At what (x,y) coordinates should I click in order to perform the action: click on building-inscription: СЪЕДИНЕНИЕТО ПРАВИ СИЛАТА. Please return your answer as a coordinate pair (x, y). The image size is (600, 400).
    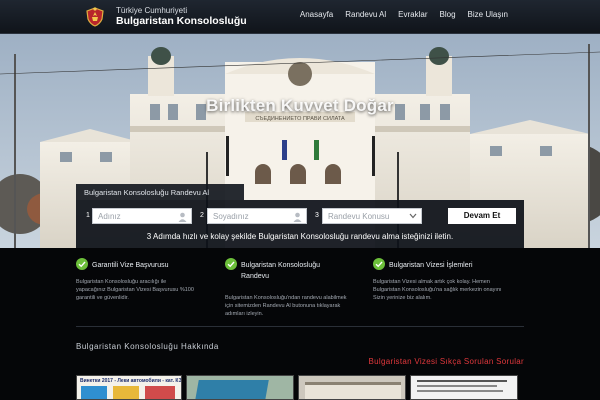
    Looking at the image, I should click on (300, 119).